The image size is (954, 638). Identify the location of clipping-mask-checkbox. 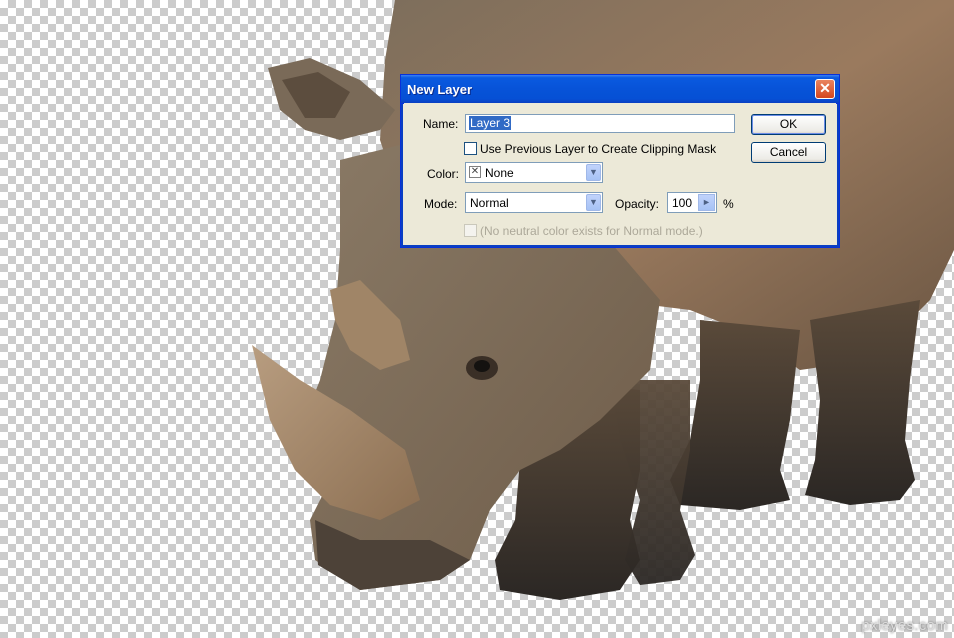
(470, 148).